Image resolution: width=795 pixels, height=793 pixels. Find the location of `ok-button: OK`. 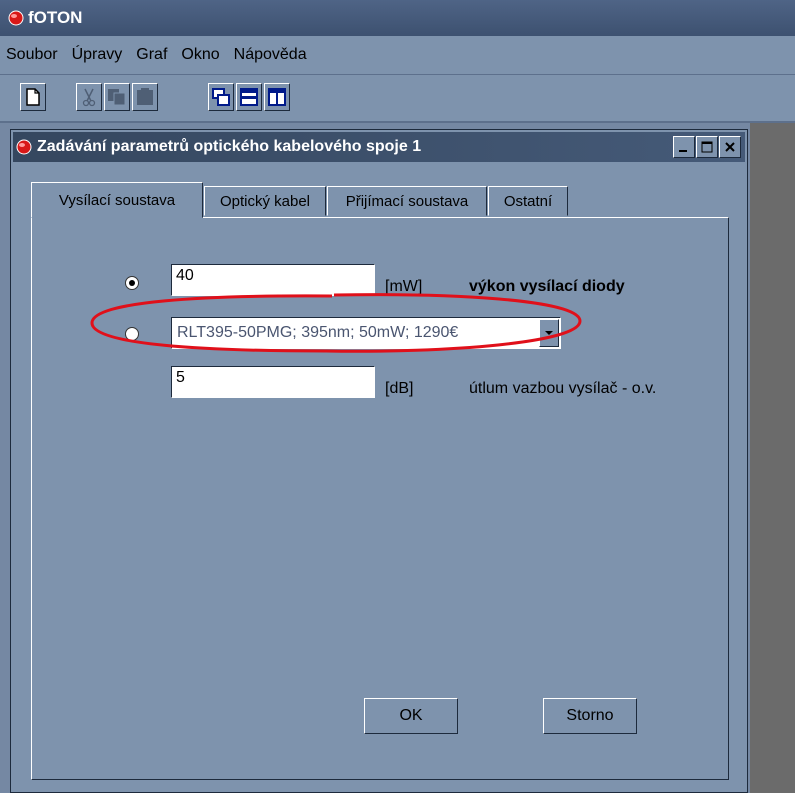

ok-button: OK is located at coordinates (411, 716).